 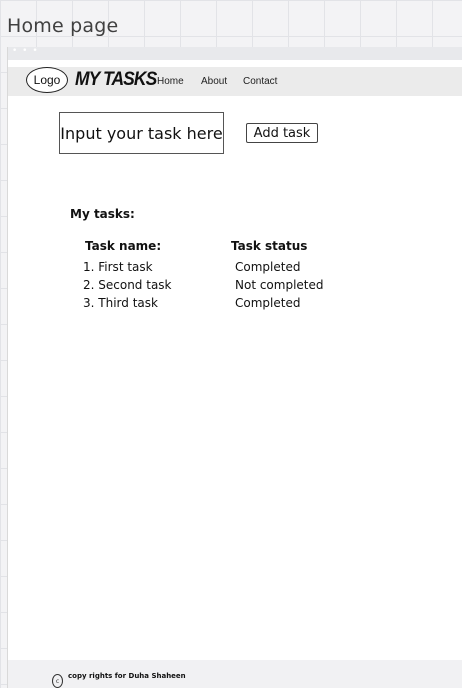 I want to click on frame-dots-icon: • • •, so click(x=25, y=51).